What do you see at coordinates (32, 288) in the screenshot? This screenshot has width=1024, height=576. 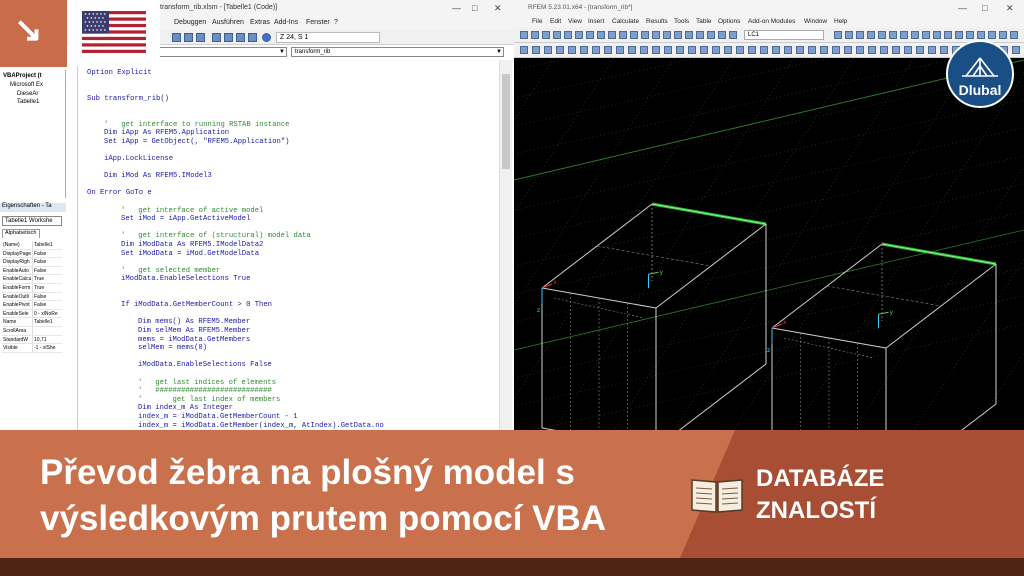 I see `property-row: EnableForm True` at bounding box center [32, 288].